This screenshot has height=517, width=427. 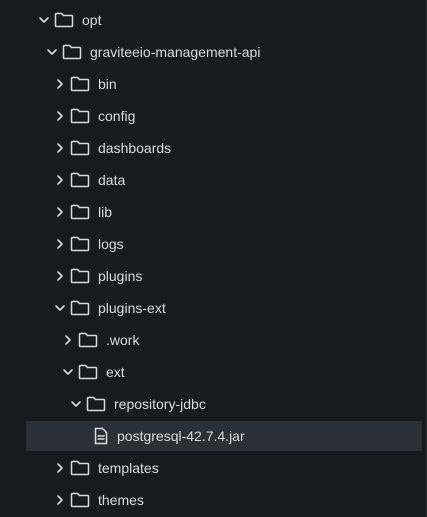 What do you see at coordinates (101, 436) in the screenshot?
I see `file-icon` at bounding box center [101, 436].